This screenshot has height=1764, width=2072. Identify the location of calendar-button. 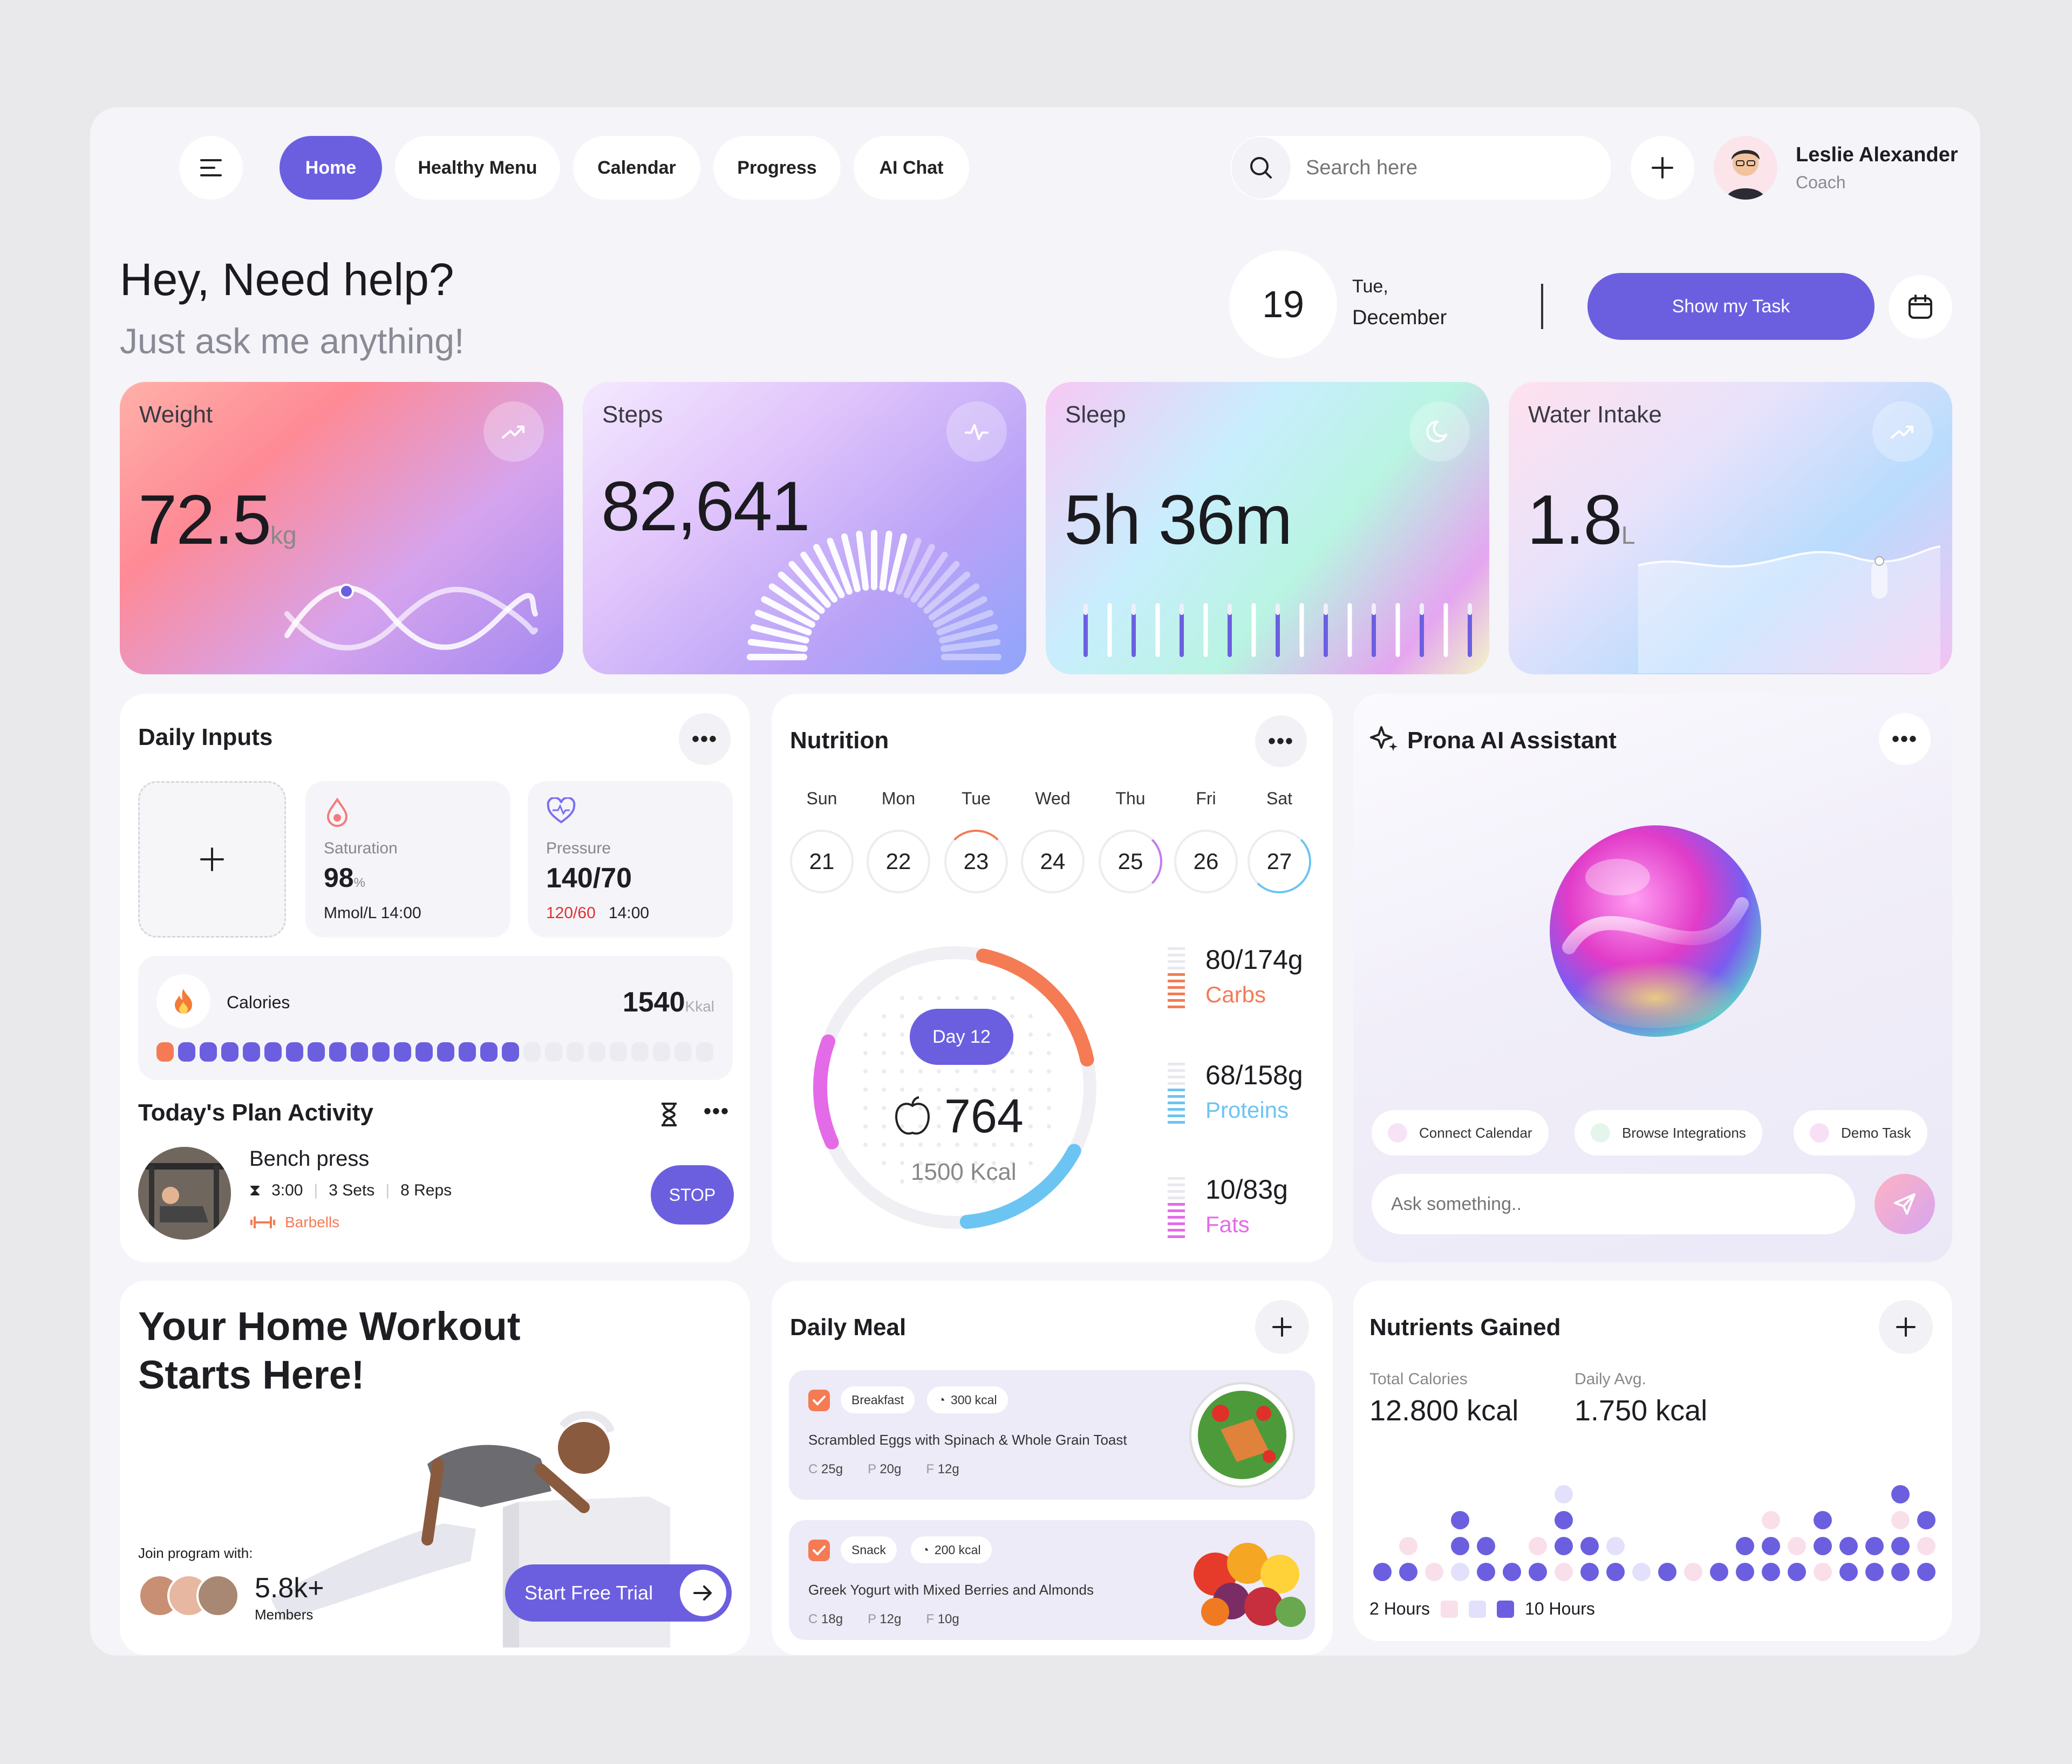
(1920, 307).